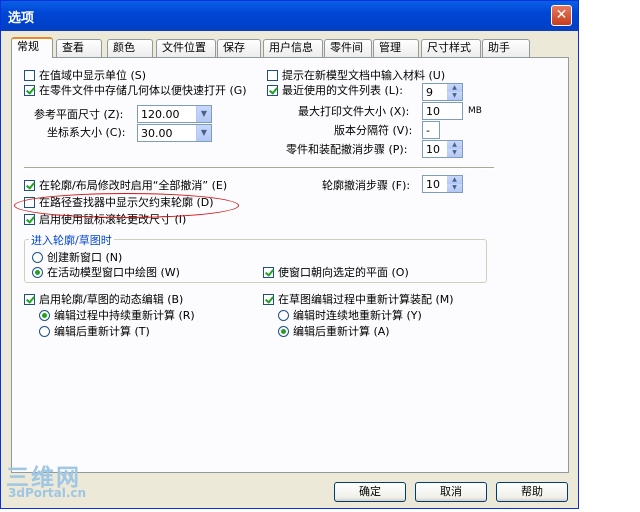 This screenshot has width=640, height=512. Describe the element at coordinates (86, 132) in the screenshot. I see `coord-size-label: 坐标系大小 (C):` at that location.